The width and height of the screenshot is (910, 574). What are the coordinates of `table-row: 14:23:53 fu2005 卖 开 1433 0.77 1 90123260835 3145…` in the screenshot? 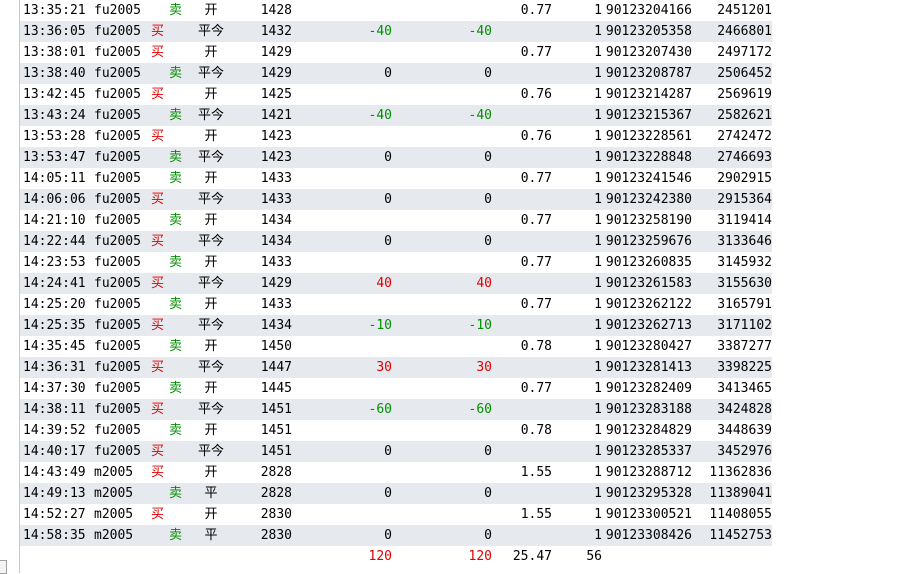 It's located at (396, 262).